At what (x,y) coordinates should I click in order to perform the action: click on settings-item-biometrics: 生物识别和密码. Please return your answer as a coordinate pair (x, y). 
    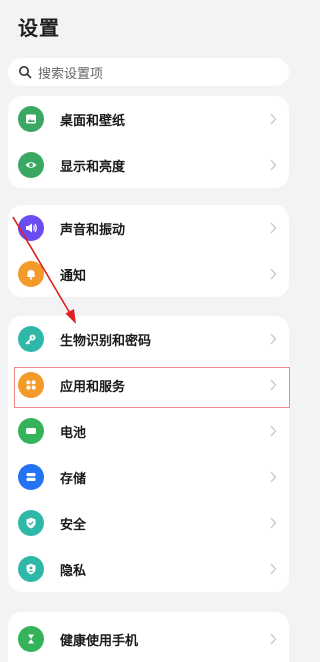
    Looking at the image, I should click on (148, 339).